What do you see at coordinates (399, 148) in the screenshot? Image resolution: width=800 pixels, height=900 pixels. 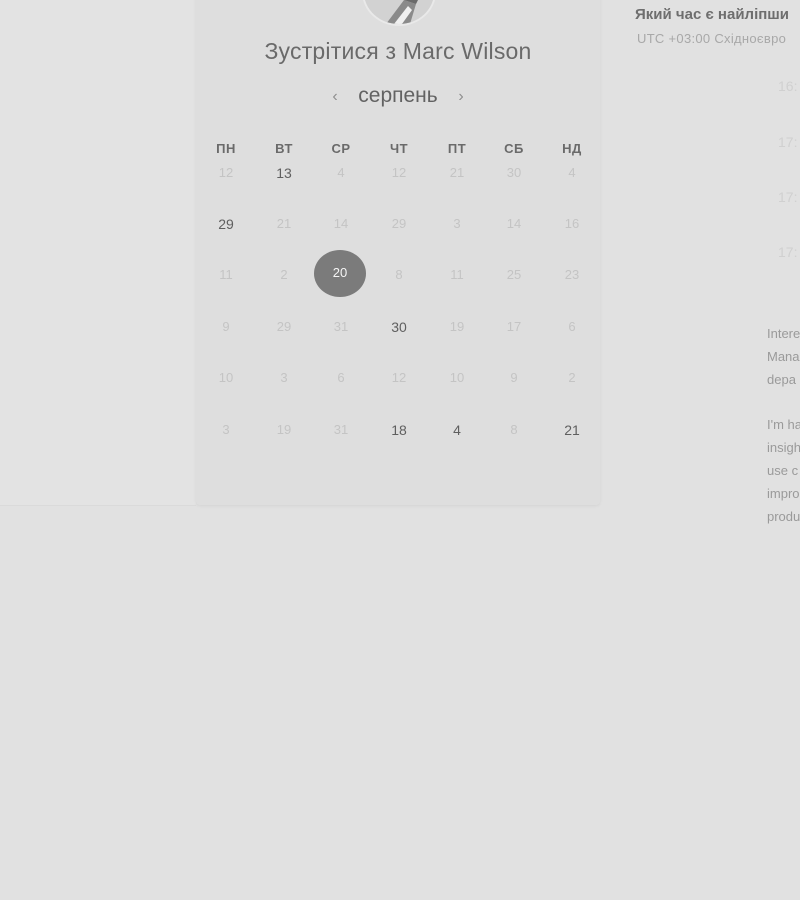 I see `weekday-label: ЧТ` at bounding box center [399, 148].